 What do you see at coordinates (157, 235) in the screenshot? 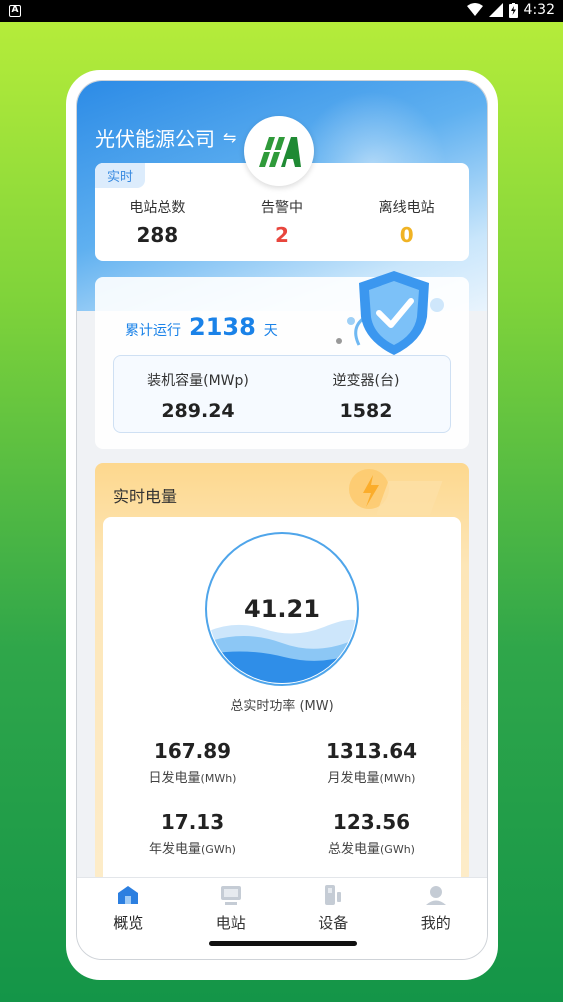
I see `stat-value: 288` at bounding box center [157, 235].